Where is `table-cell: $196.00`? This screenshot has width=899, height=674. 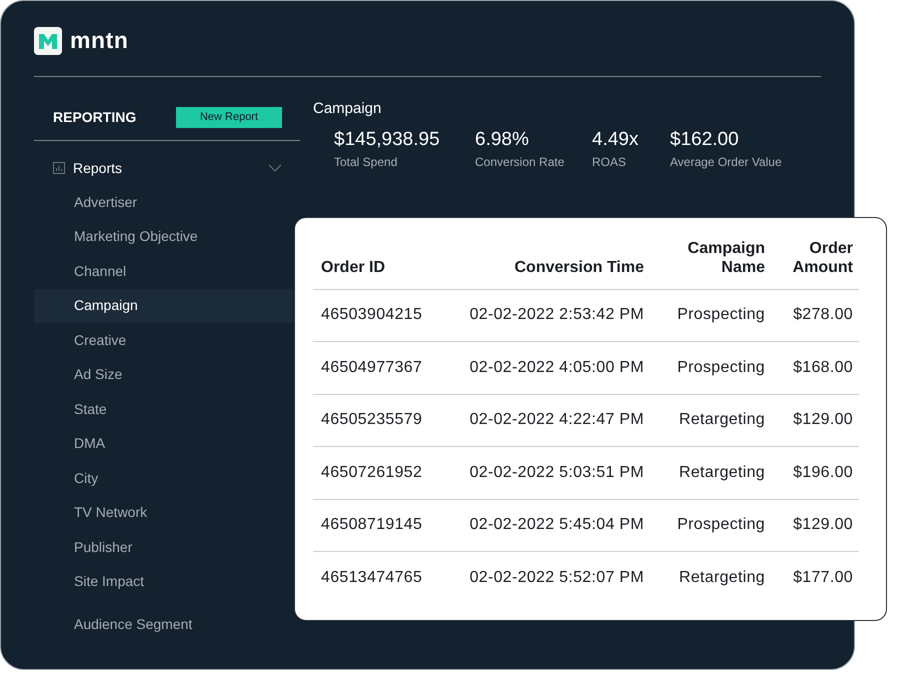 table-cell: $196.00 is located at coordinates (815, 472).